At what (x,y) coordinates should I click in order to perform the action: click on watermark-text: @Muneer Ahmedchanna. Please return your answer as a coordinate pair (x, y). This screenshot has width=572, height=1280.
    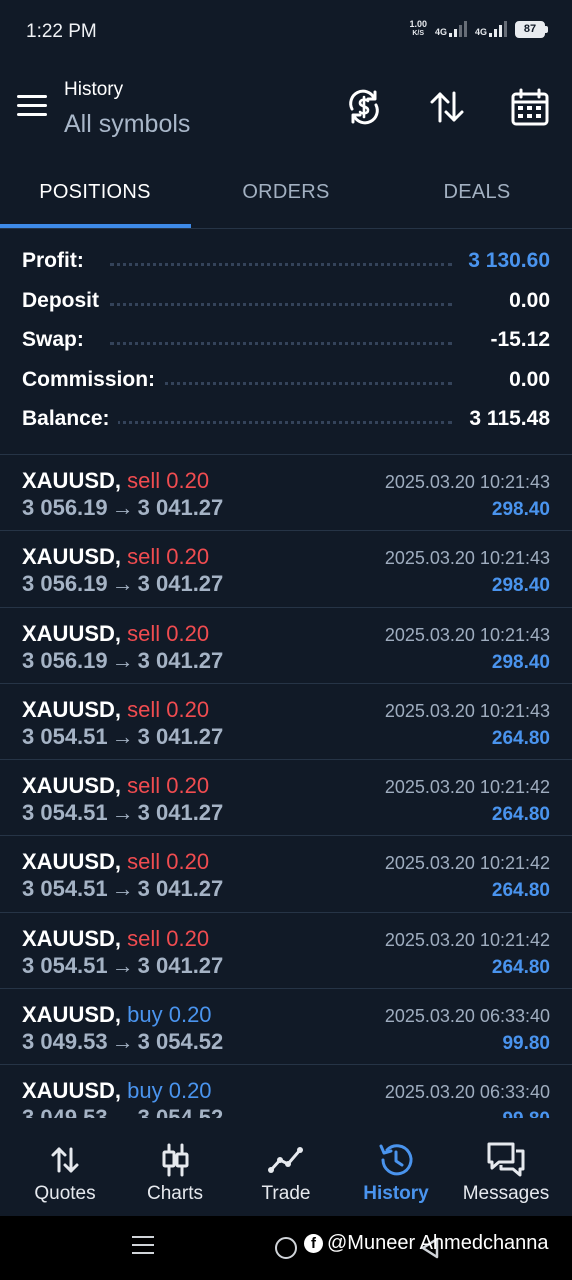
    Looking at the image, I should click on (438, 1243).